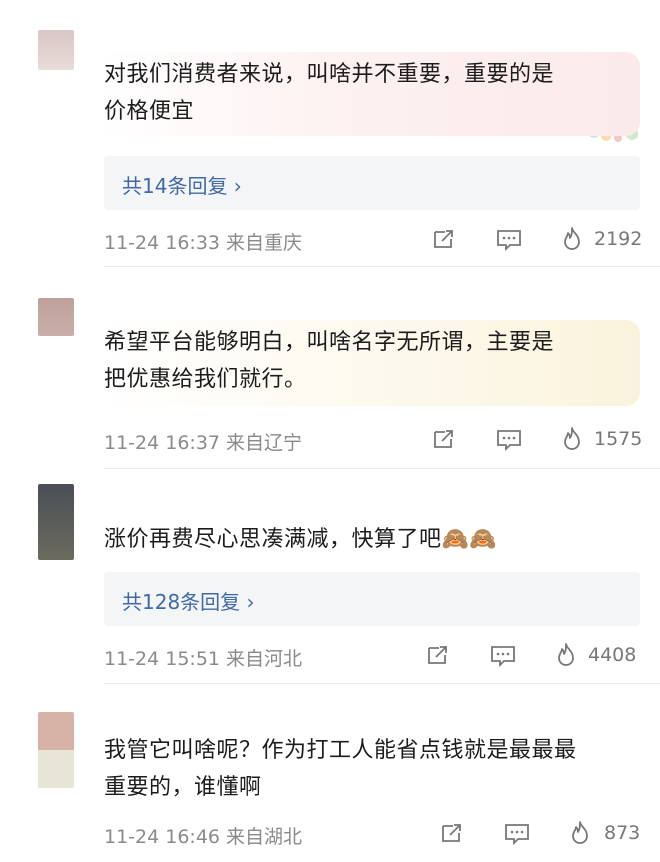  I want to click on like-count: 873, so click(622, 833).